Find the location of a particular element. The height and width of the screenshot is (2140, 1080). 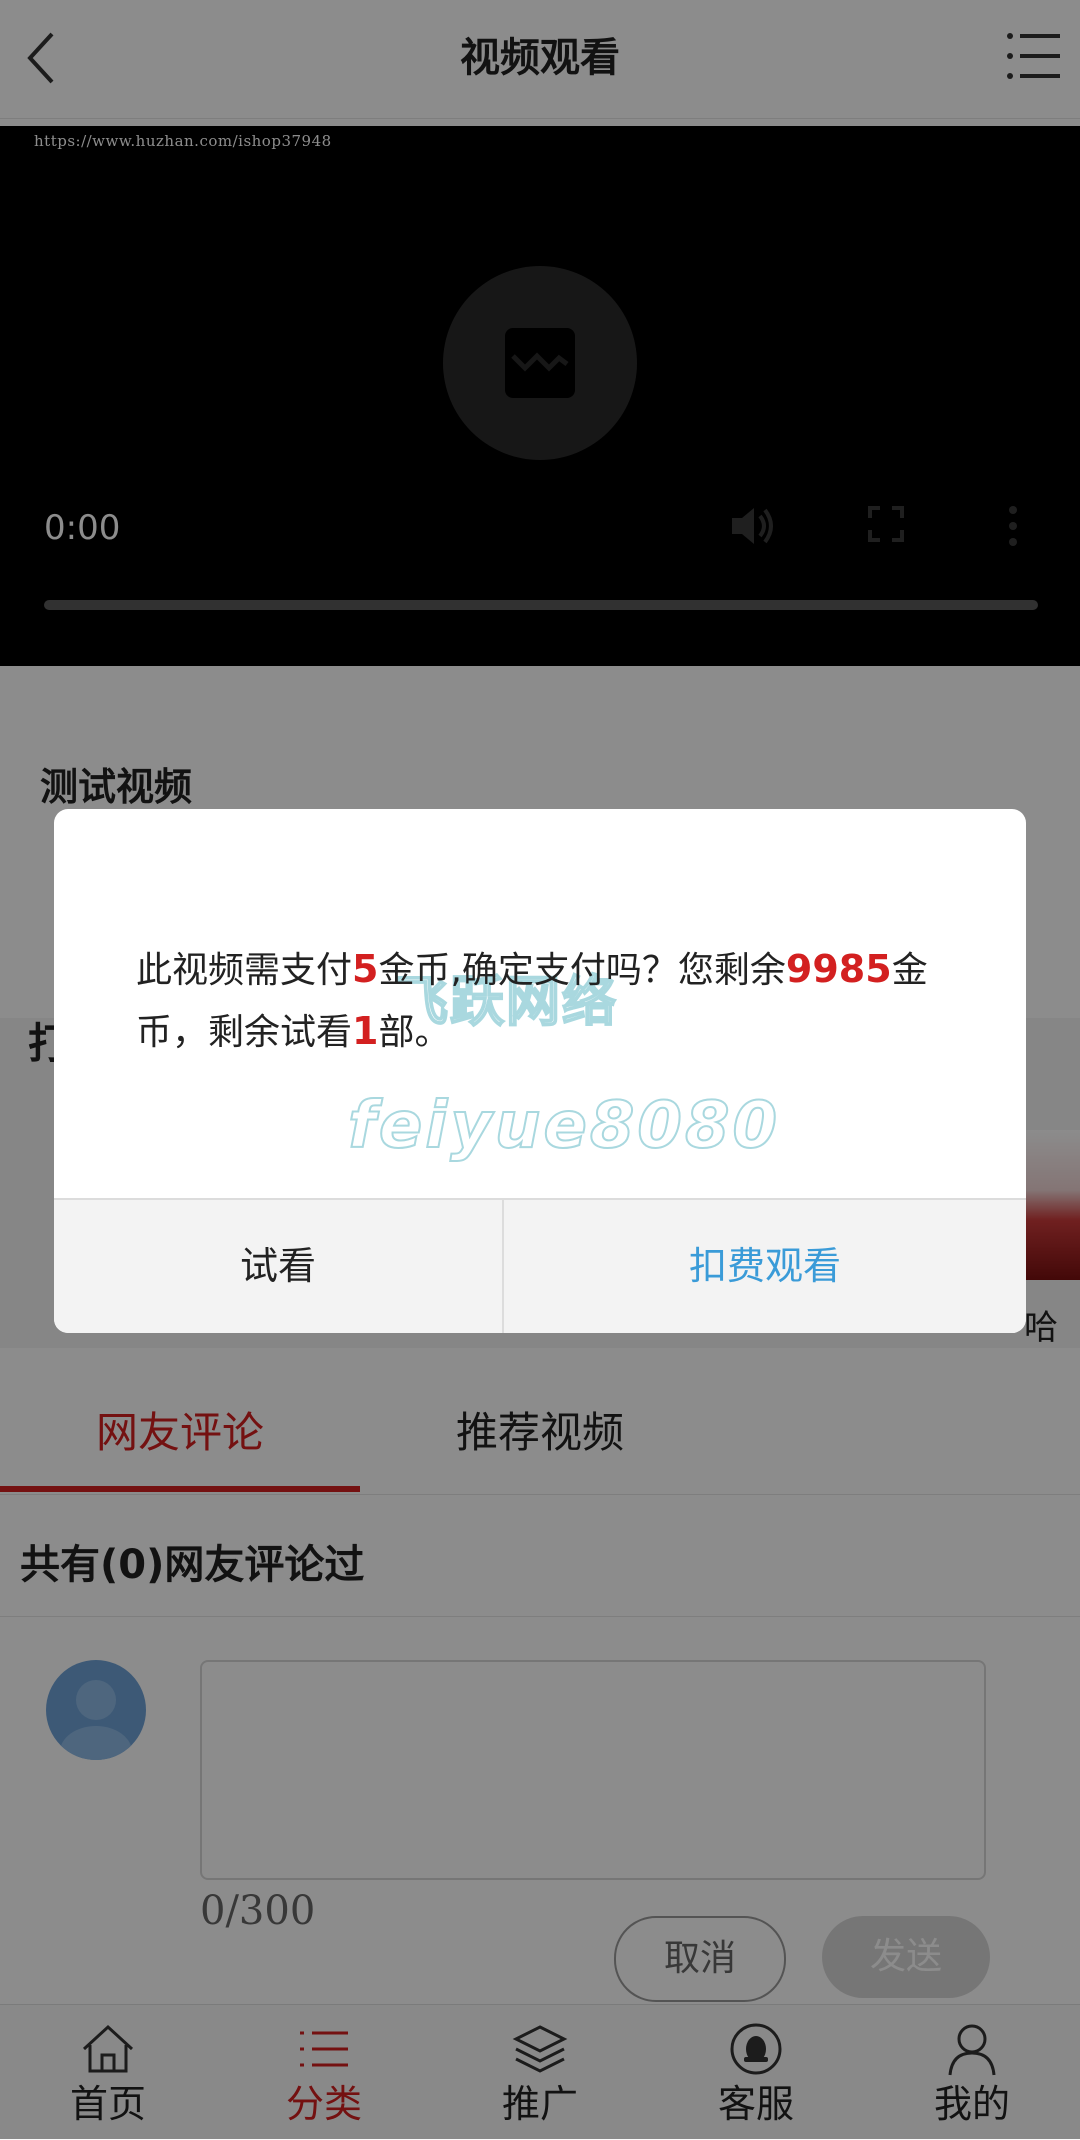

pay-watch-button: 扣费观看 is located at coordinates (765, 1266).